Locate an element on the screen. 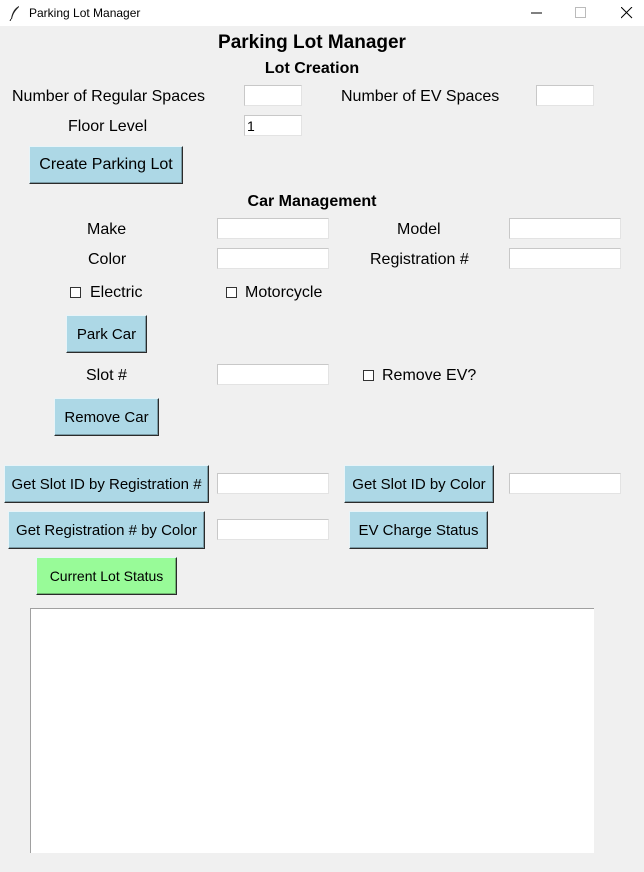 This screenshot has width=644, height=872. lot-creation-heading: Lot Creation is located at coordinates (312, 68).